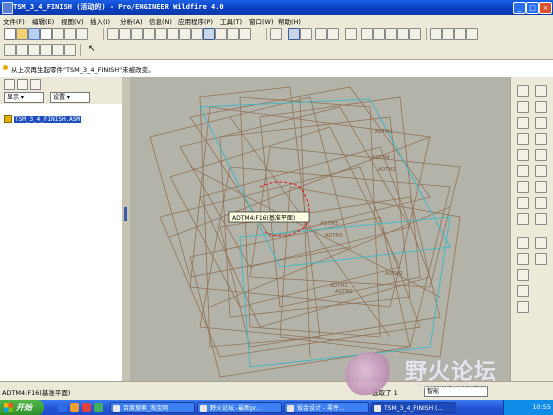 This screenshot has width=553, height=415. I want to click on spin-center-icon, so click(294, 34).